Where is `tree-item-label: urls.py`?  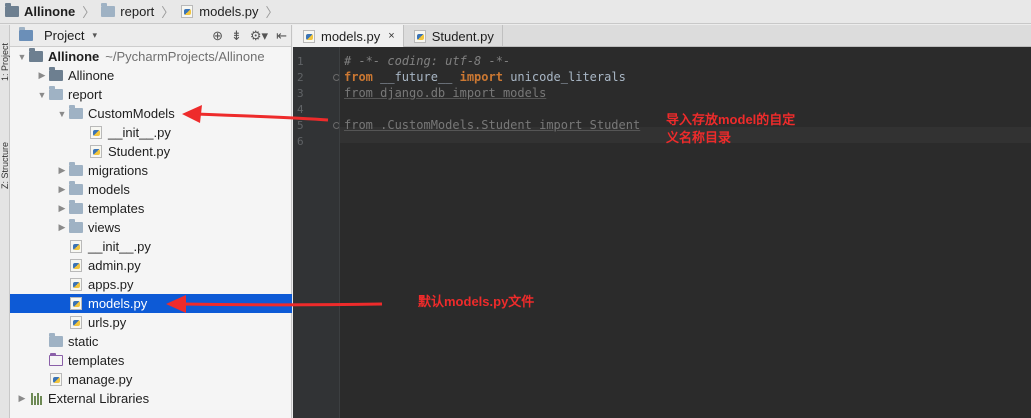
tree-item-label: urls.py is located at coordinates (107, 322).